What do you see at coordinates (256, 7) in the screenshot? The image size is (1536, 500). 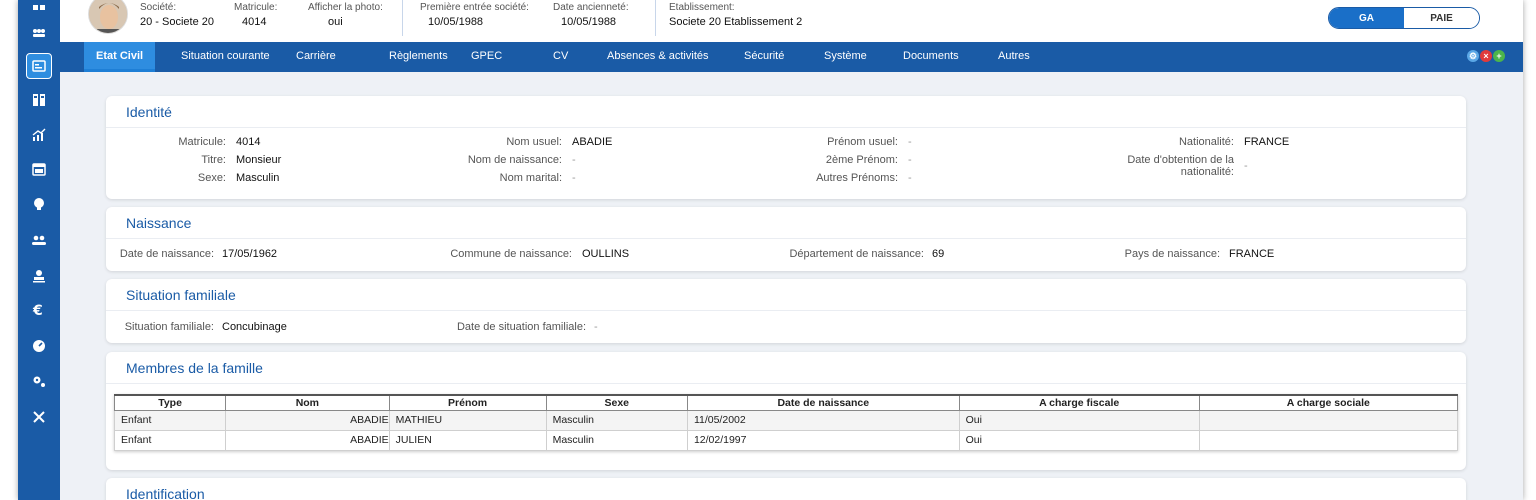 I see `matricule-label: Matricule:` at bounding box center [256, 7].